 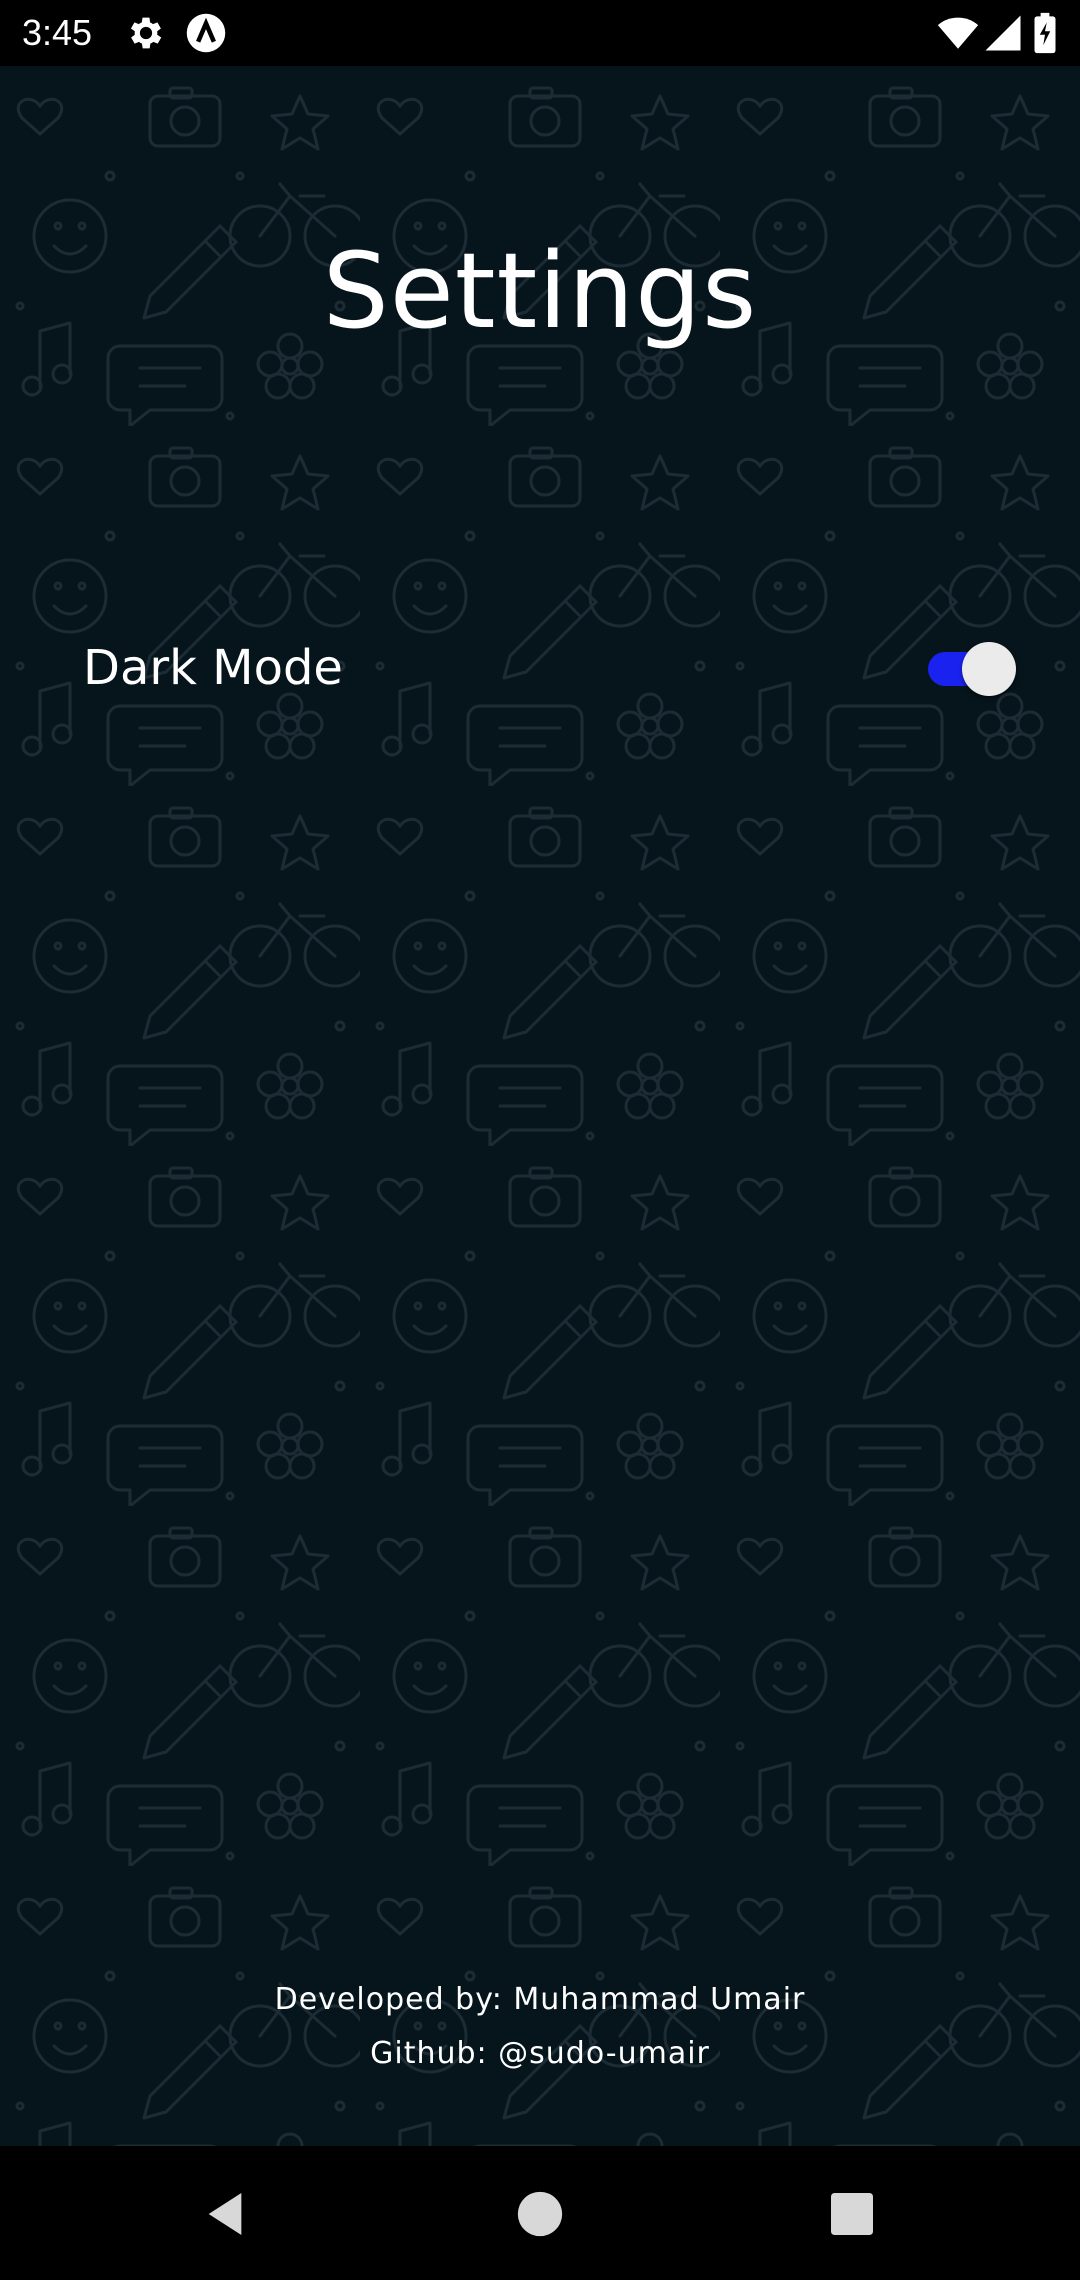 I want to click on home-icon, so click(x=540, y=2214).